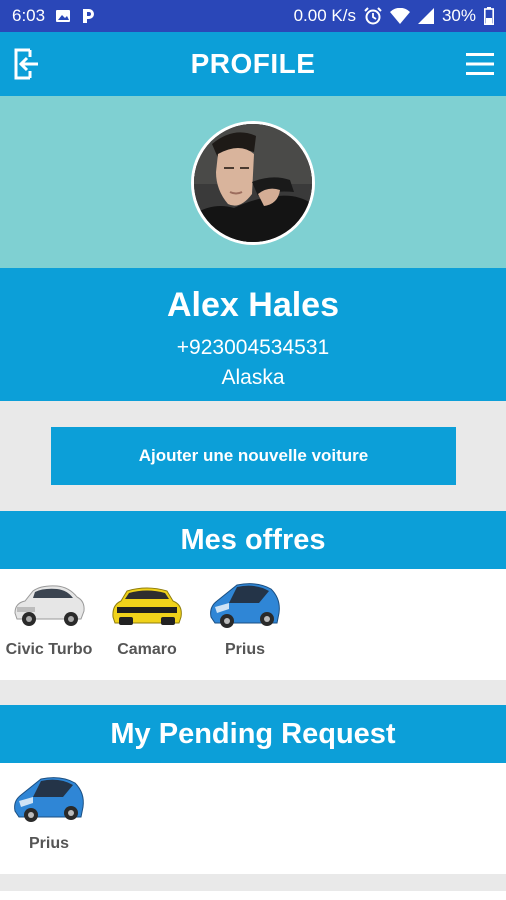  Describe the element at coordinates (253, 734) in the screenshot. I see `pending-header: My Pending Request` at that location.